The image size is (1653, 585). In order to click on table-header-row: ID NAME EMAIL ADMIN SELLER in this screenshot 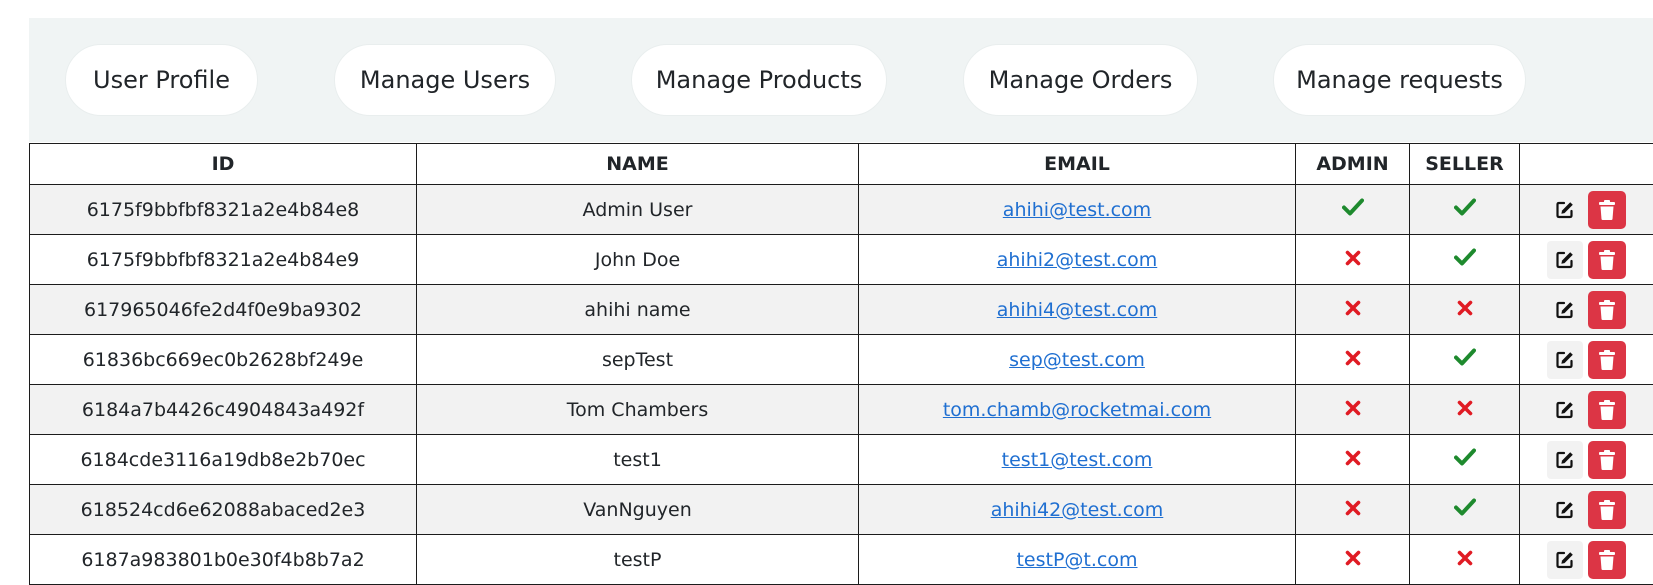, I will do `click(841, 164)`.